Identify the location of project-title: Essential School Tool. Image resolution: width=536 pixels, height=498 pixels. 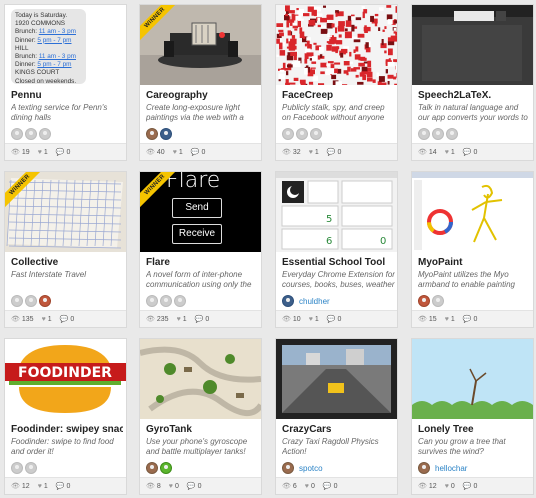
(338, 262).